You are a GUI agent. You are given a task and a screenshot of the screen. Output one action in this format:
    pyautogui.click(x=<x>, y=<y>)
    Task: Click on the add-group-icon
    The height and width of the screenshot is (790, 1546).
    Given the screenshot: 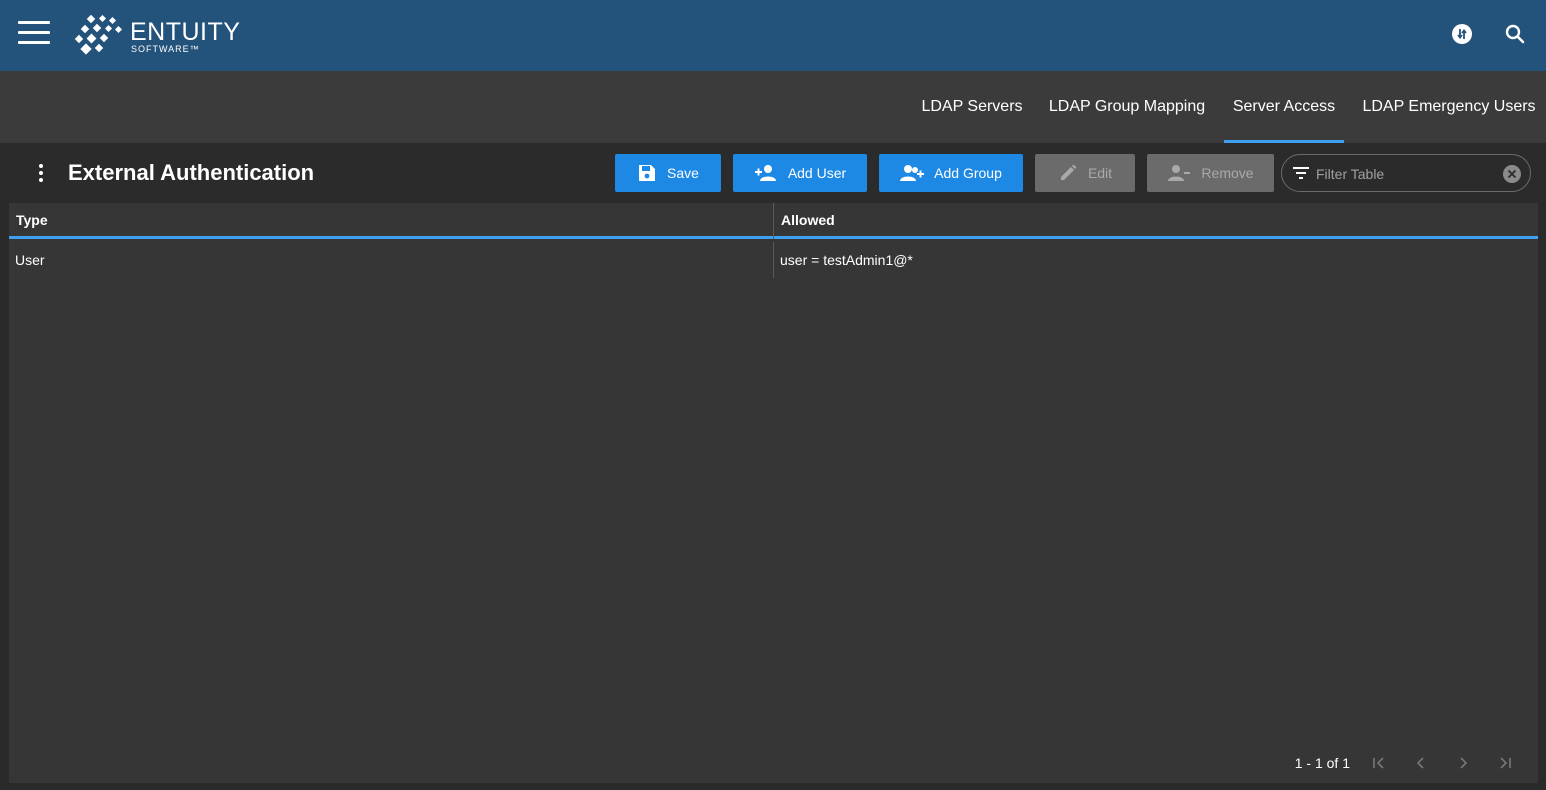 What is the action you would take?
    pyautogui.click(x=912, y=173)
    